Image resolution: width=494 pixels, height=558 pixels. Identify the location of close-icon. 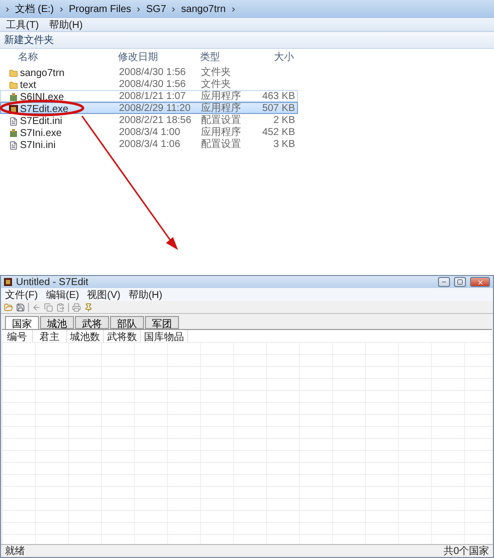
(480, 282).